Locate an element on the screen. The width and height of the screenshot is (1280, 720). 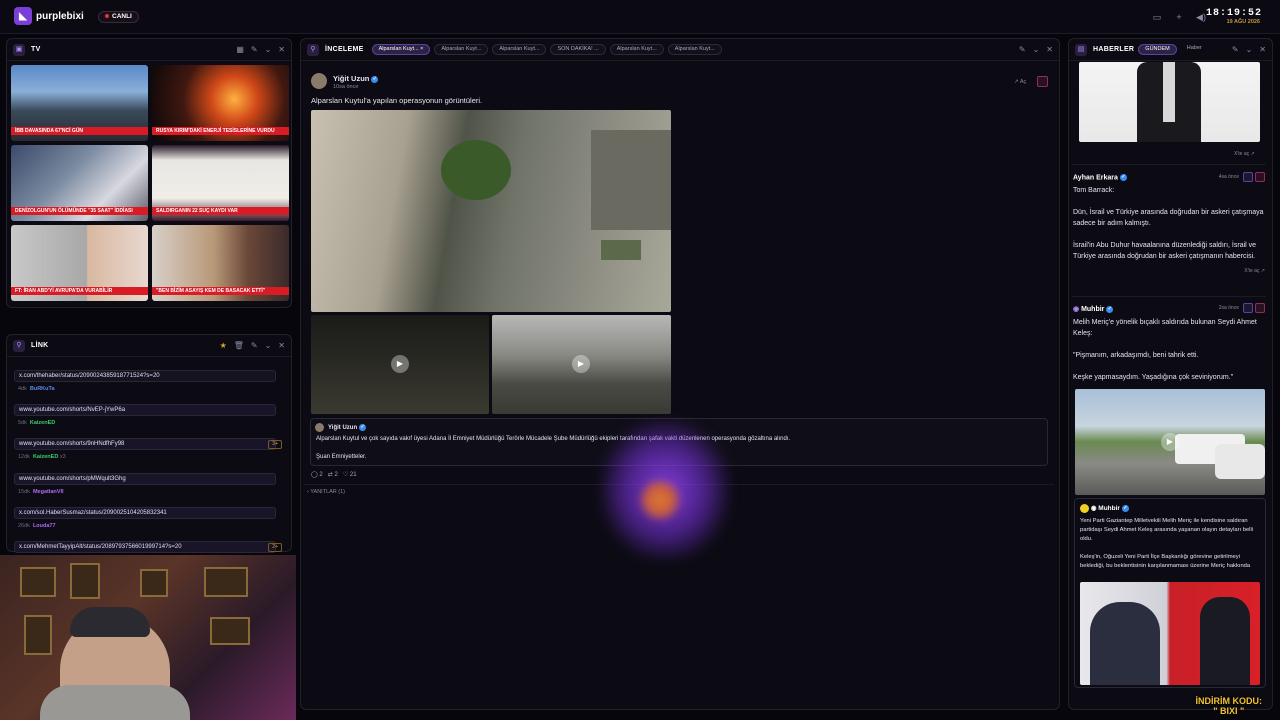
divider is located at coordinates (1169, 296).